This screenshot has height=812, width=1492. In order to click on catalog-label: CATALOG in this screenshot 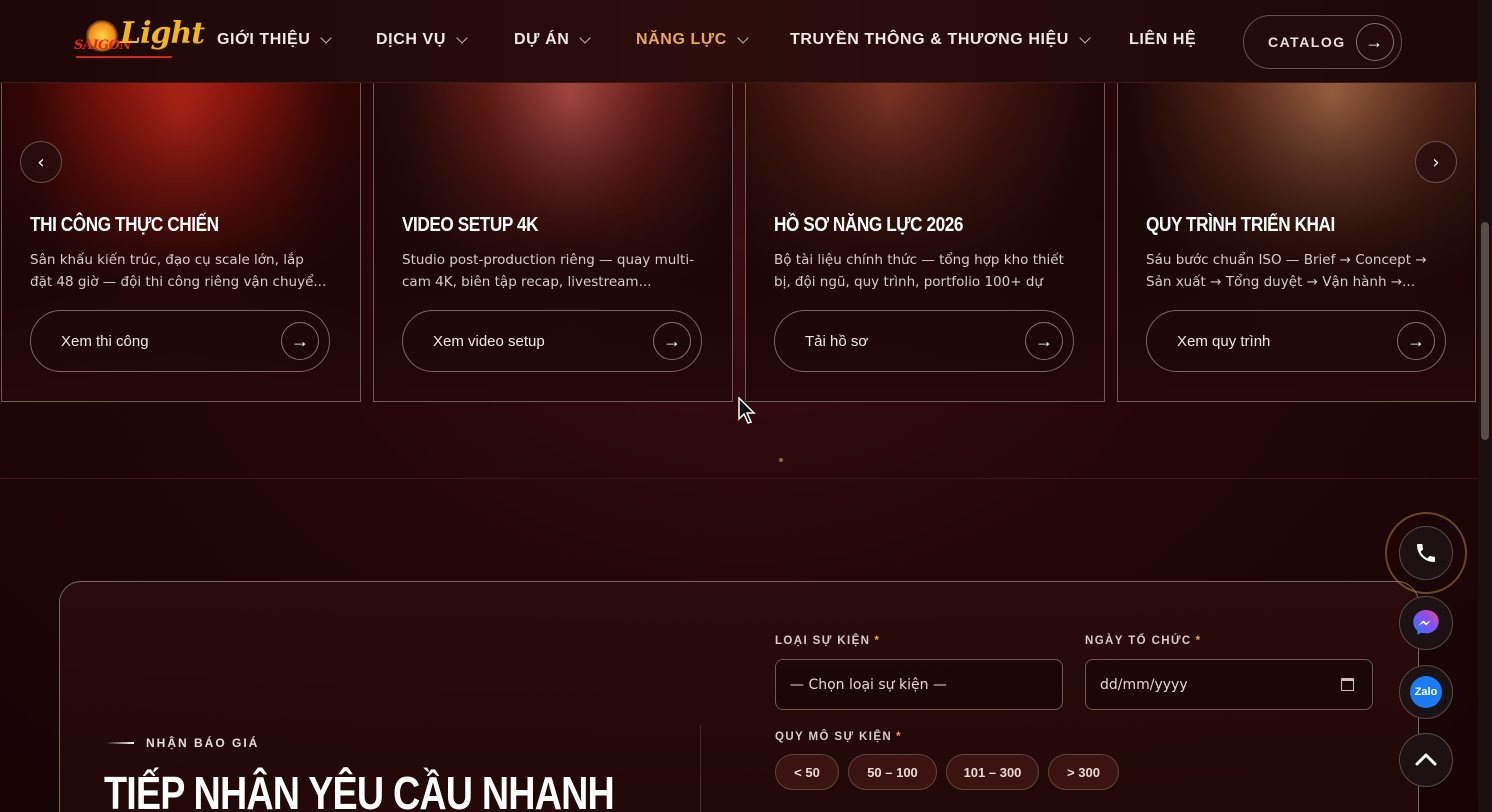, I will do `click(1307, 42)`.